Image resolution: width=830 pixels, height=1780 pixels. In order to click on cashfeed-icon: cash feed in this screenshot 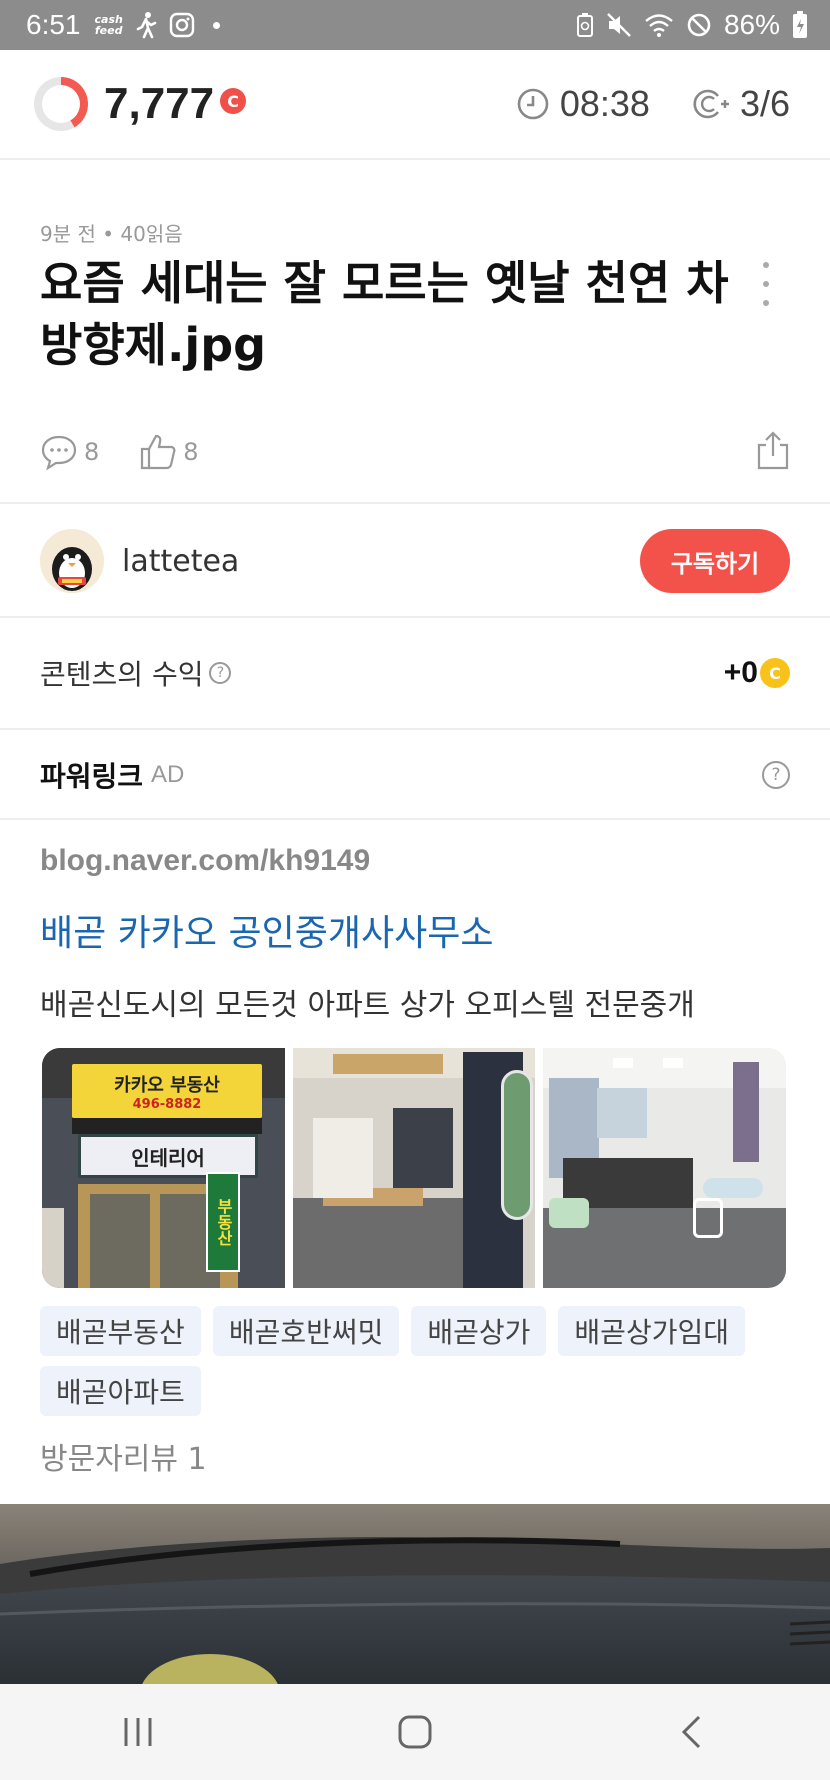, I will do `click(108, 25)`.